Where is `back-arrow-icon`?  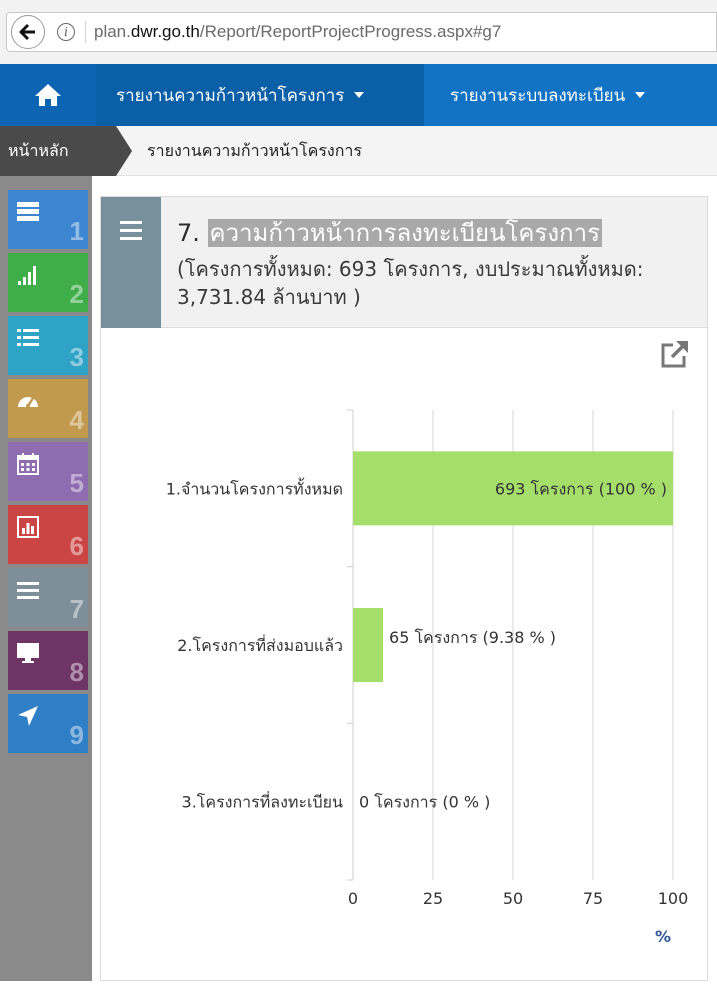 back-arrow-icon is located at coordinates (27, 32).